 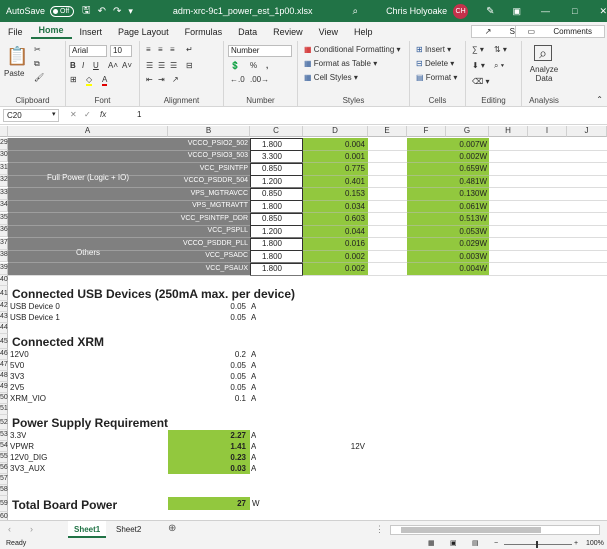 What do you see at coordinates (466, 219) in the screenshot?
I see `power-value: 0.513W` at bounding box center [466, 219].